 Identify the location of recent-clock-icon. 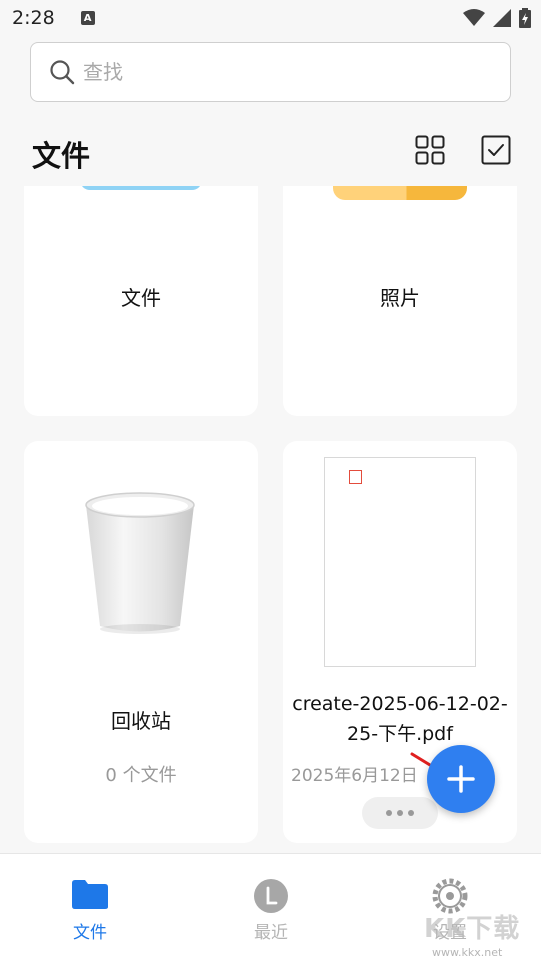
(271, 896).